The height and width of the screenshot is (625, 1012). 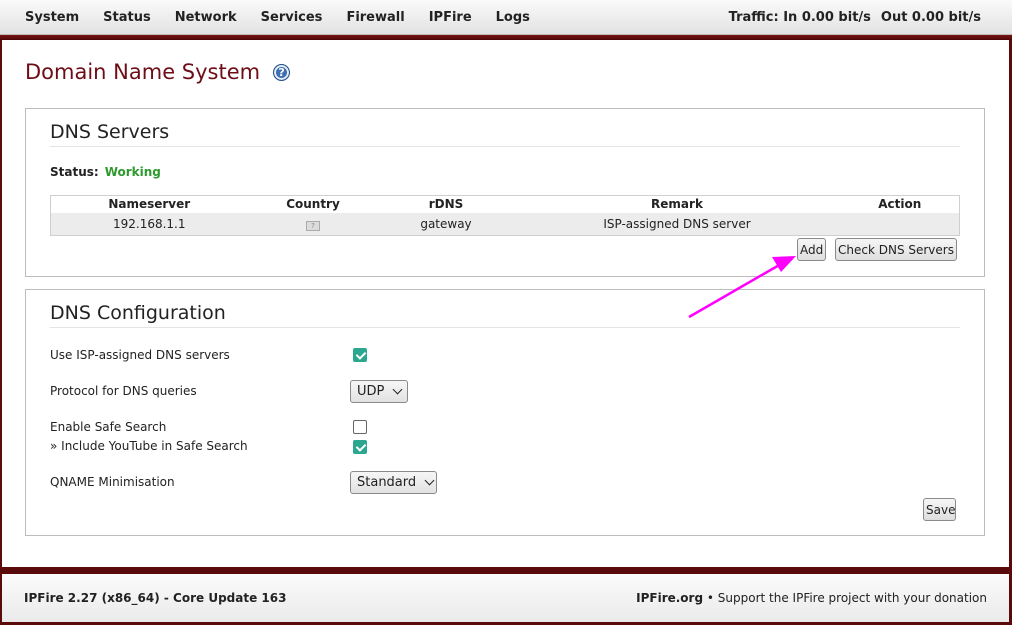 I want to click on dns-status: Status: Working, so click(x=105, y=172).